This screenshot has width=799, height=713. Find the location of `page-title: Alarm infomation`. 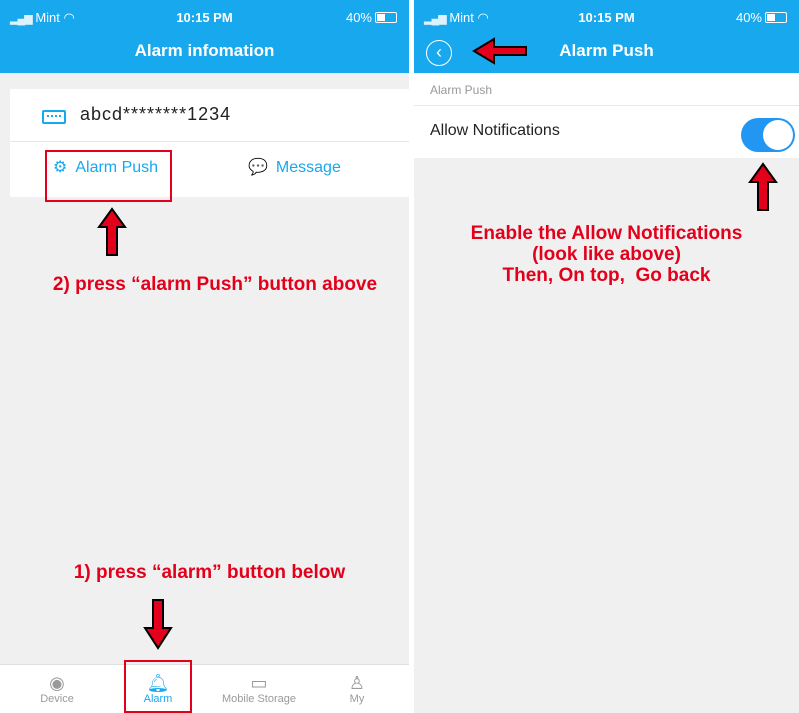

page-title: Alarm infomation is located at coordinates (204, 53).